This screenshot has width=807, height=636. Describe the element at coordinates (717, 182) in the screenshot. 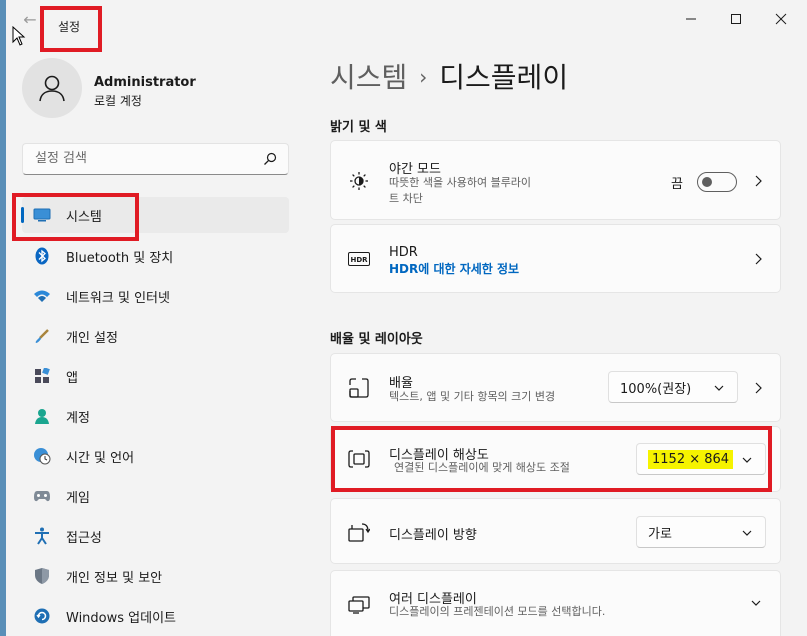

I see `night-light-toggle` at that location.